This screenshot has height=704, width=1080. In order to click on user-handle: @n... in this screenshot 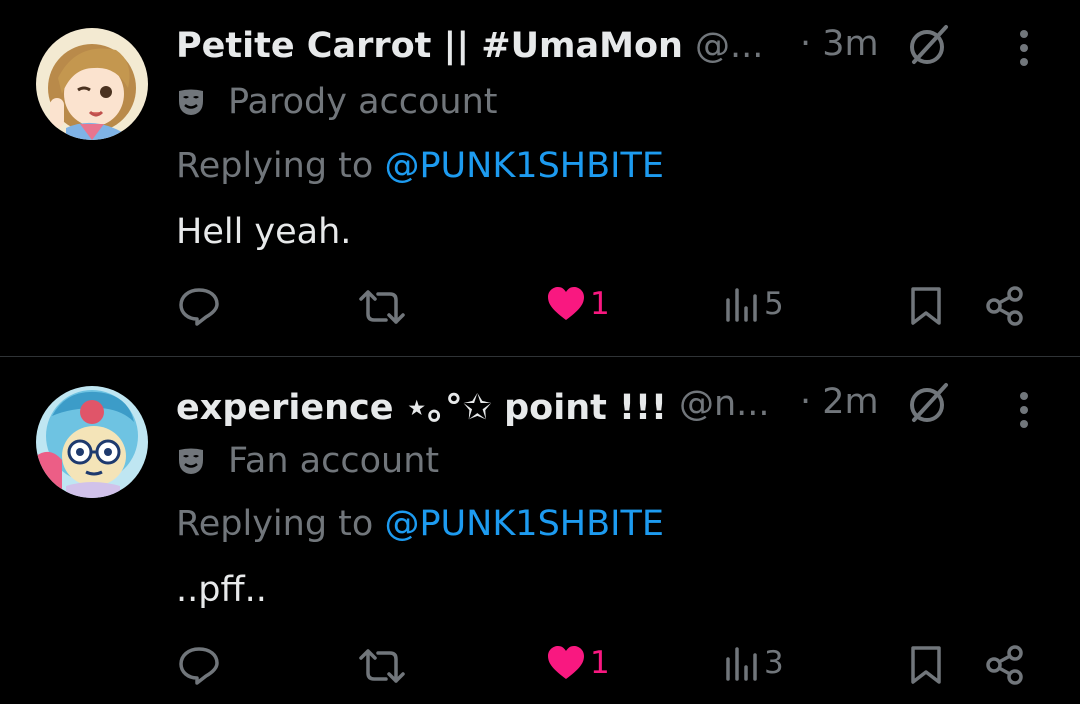, I will do `click(724, 404)`.